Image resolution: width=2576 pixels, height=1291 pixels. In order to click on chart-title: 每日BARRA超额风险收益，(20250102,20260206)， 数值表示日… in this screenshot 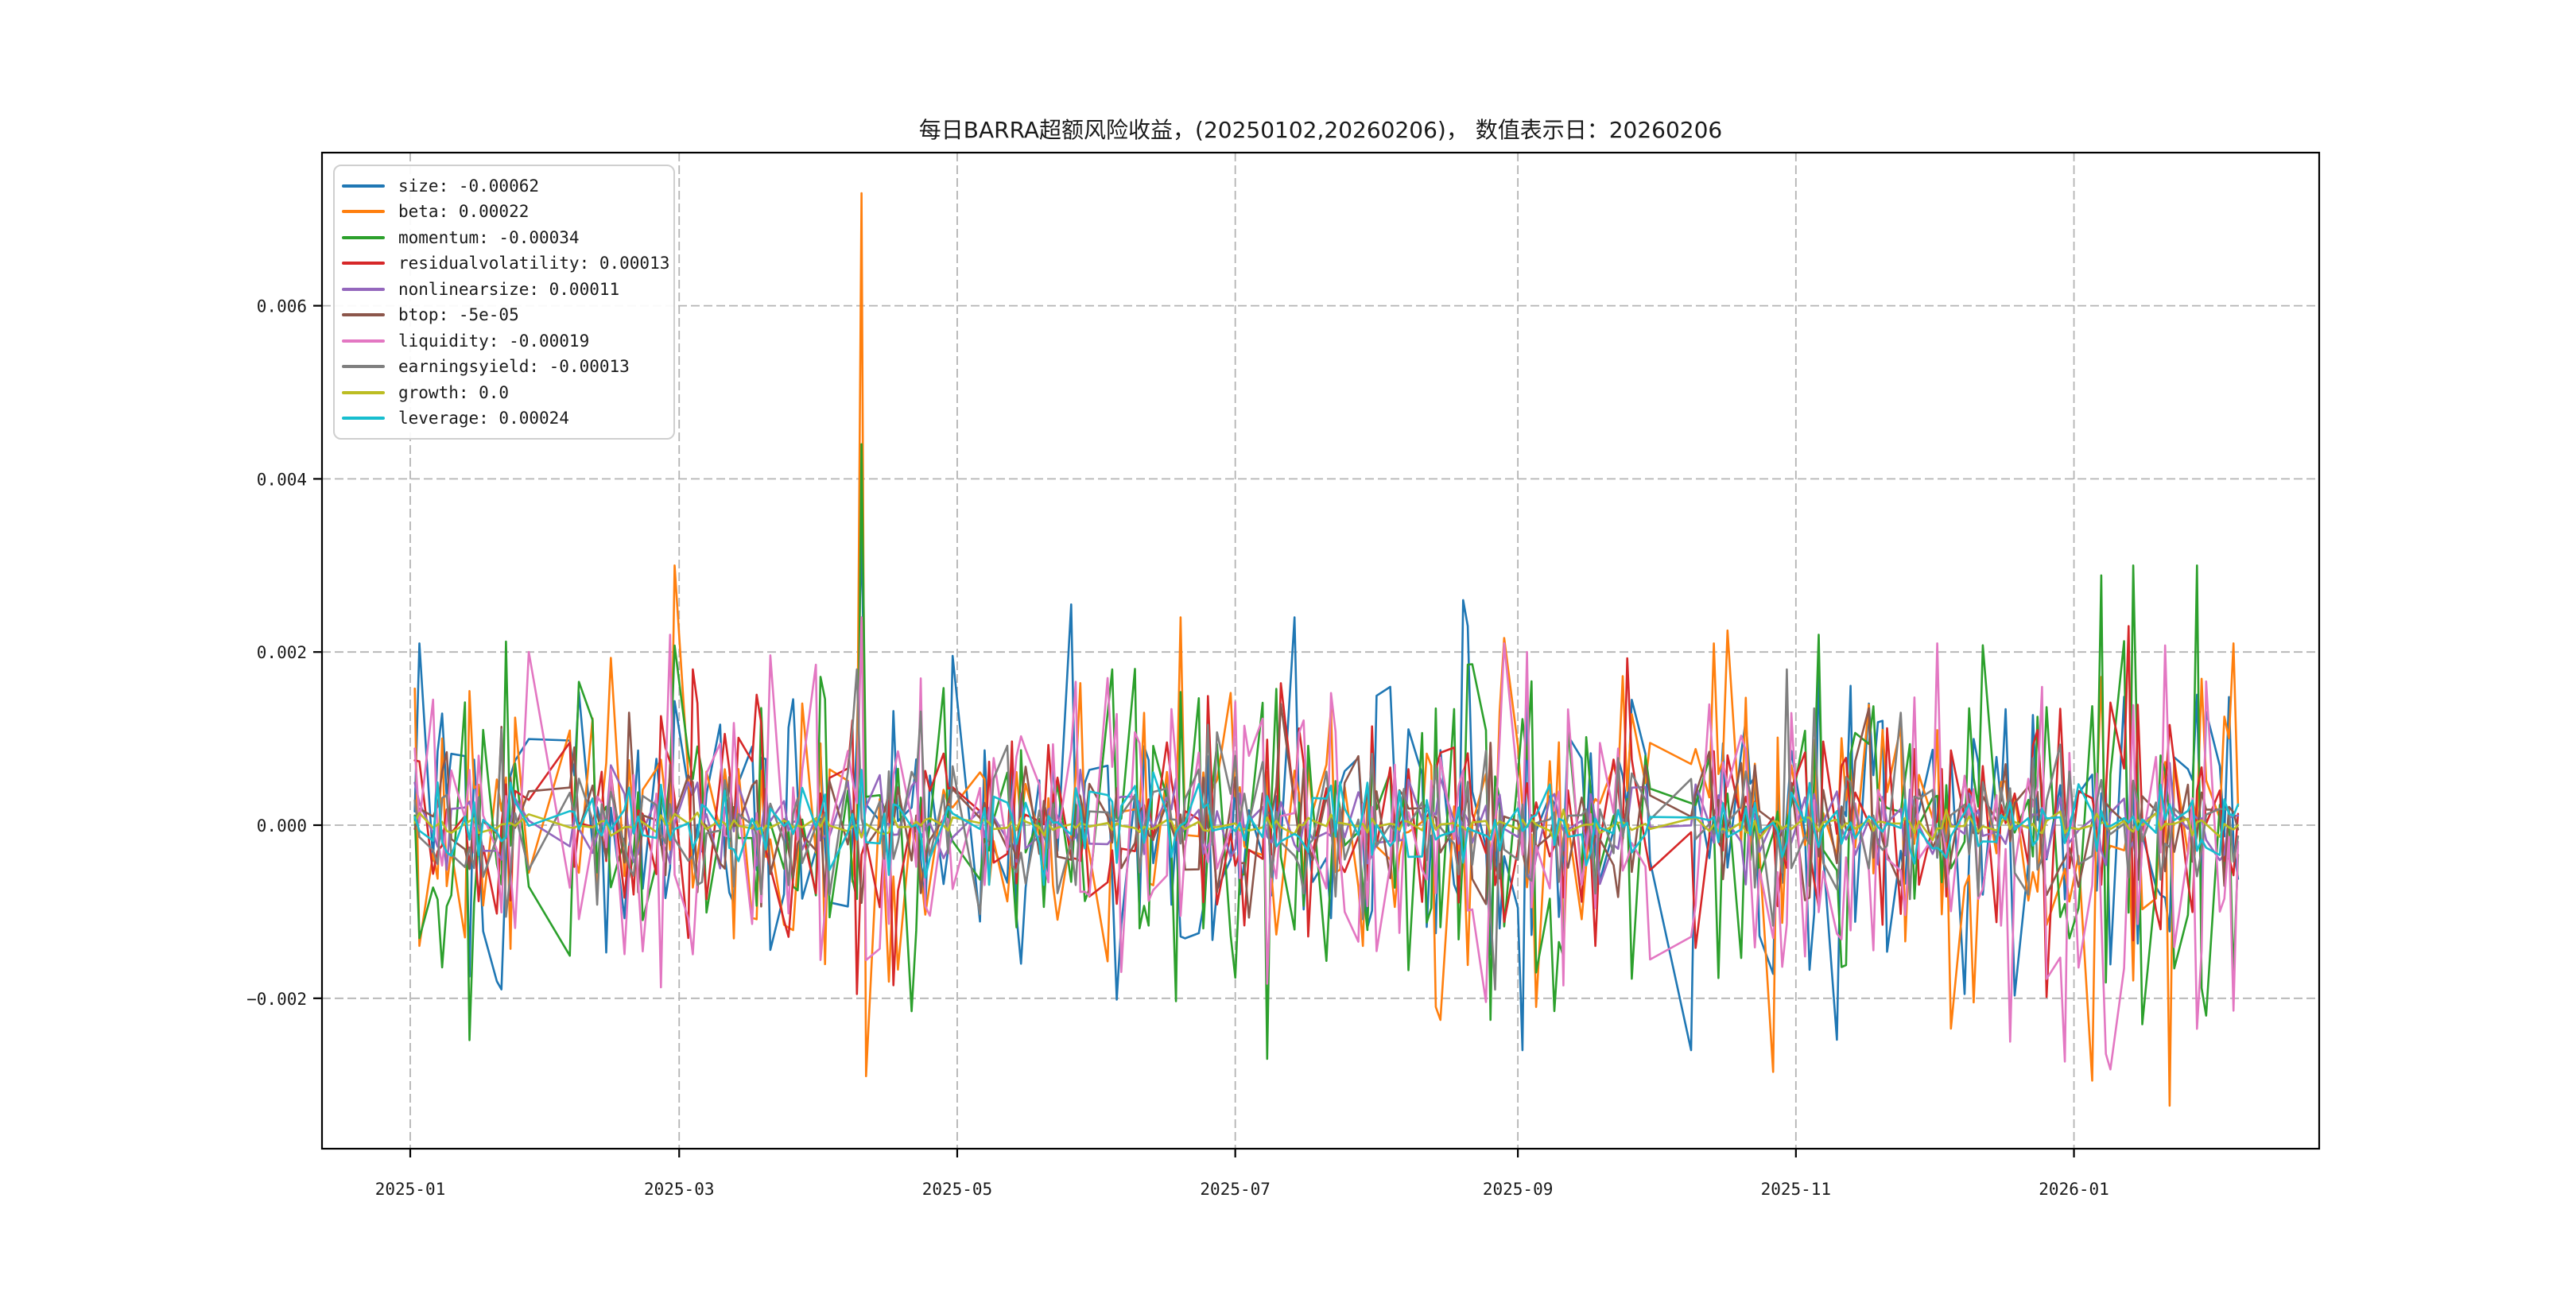, I will do `click(1321, 130)`.